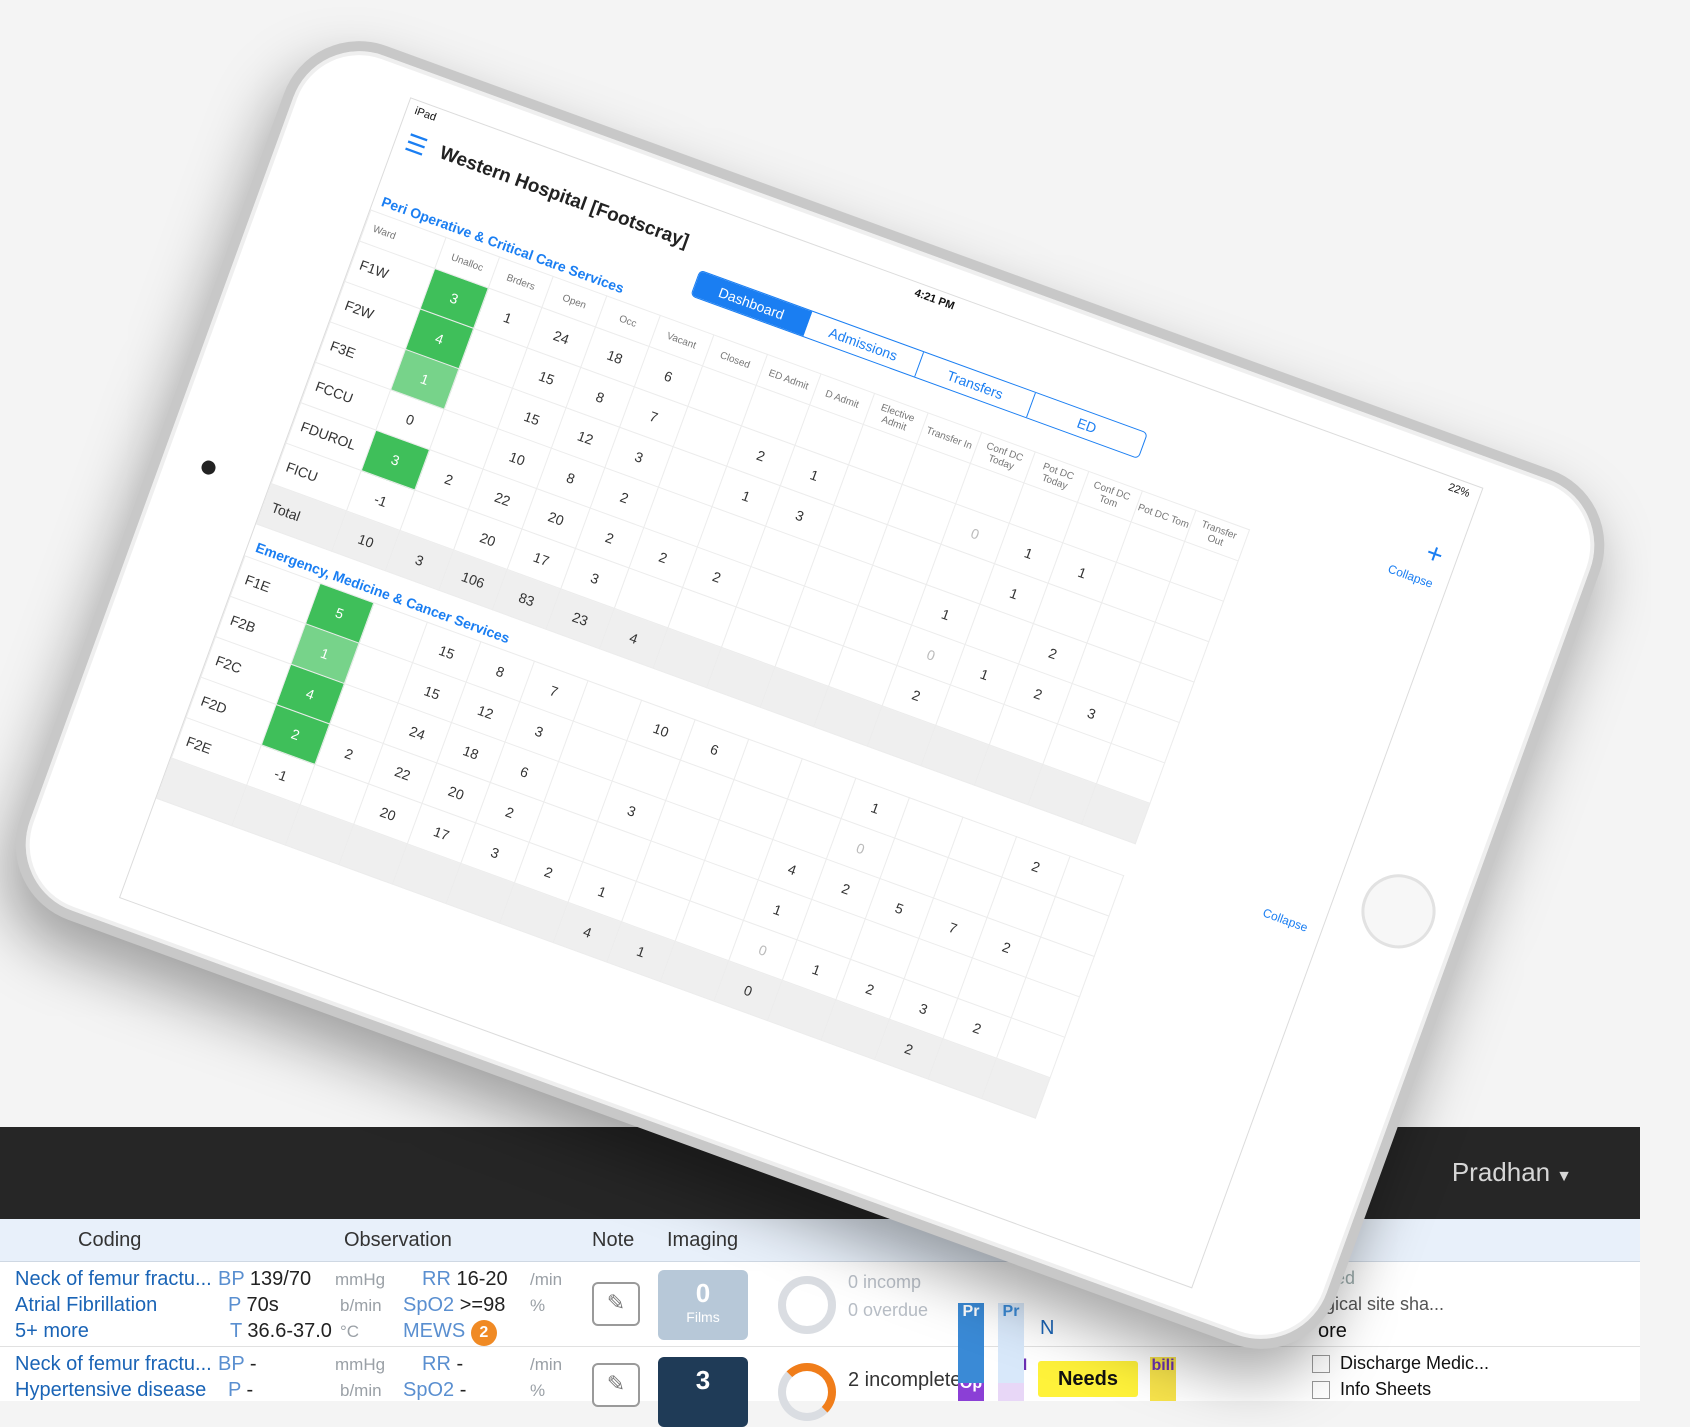 The height and width of the screenshot is (1427, 1690). I want to click on tab-transfers: Transfers, so click(975, 385).